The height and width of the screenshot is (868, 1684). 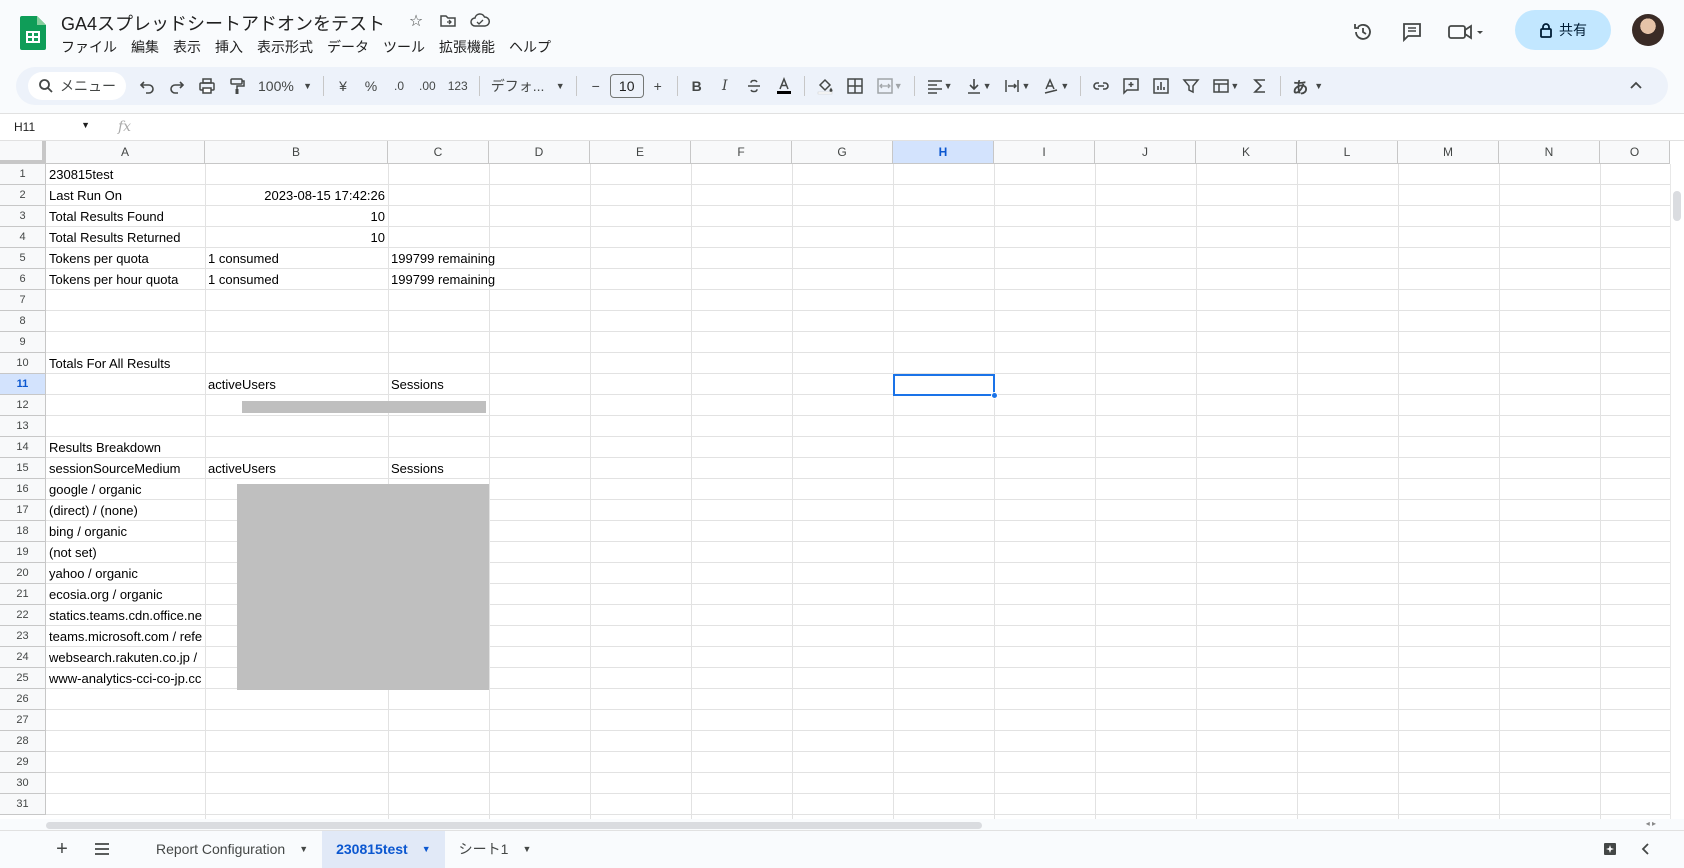 What do you see at coordinates (296, 195) in the screenshot?
I see `cell-b2: 2023-08-15 17:42:26` at bounding box center [296, 195].